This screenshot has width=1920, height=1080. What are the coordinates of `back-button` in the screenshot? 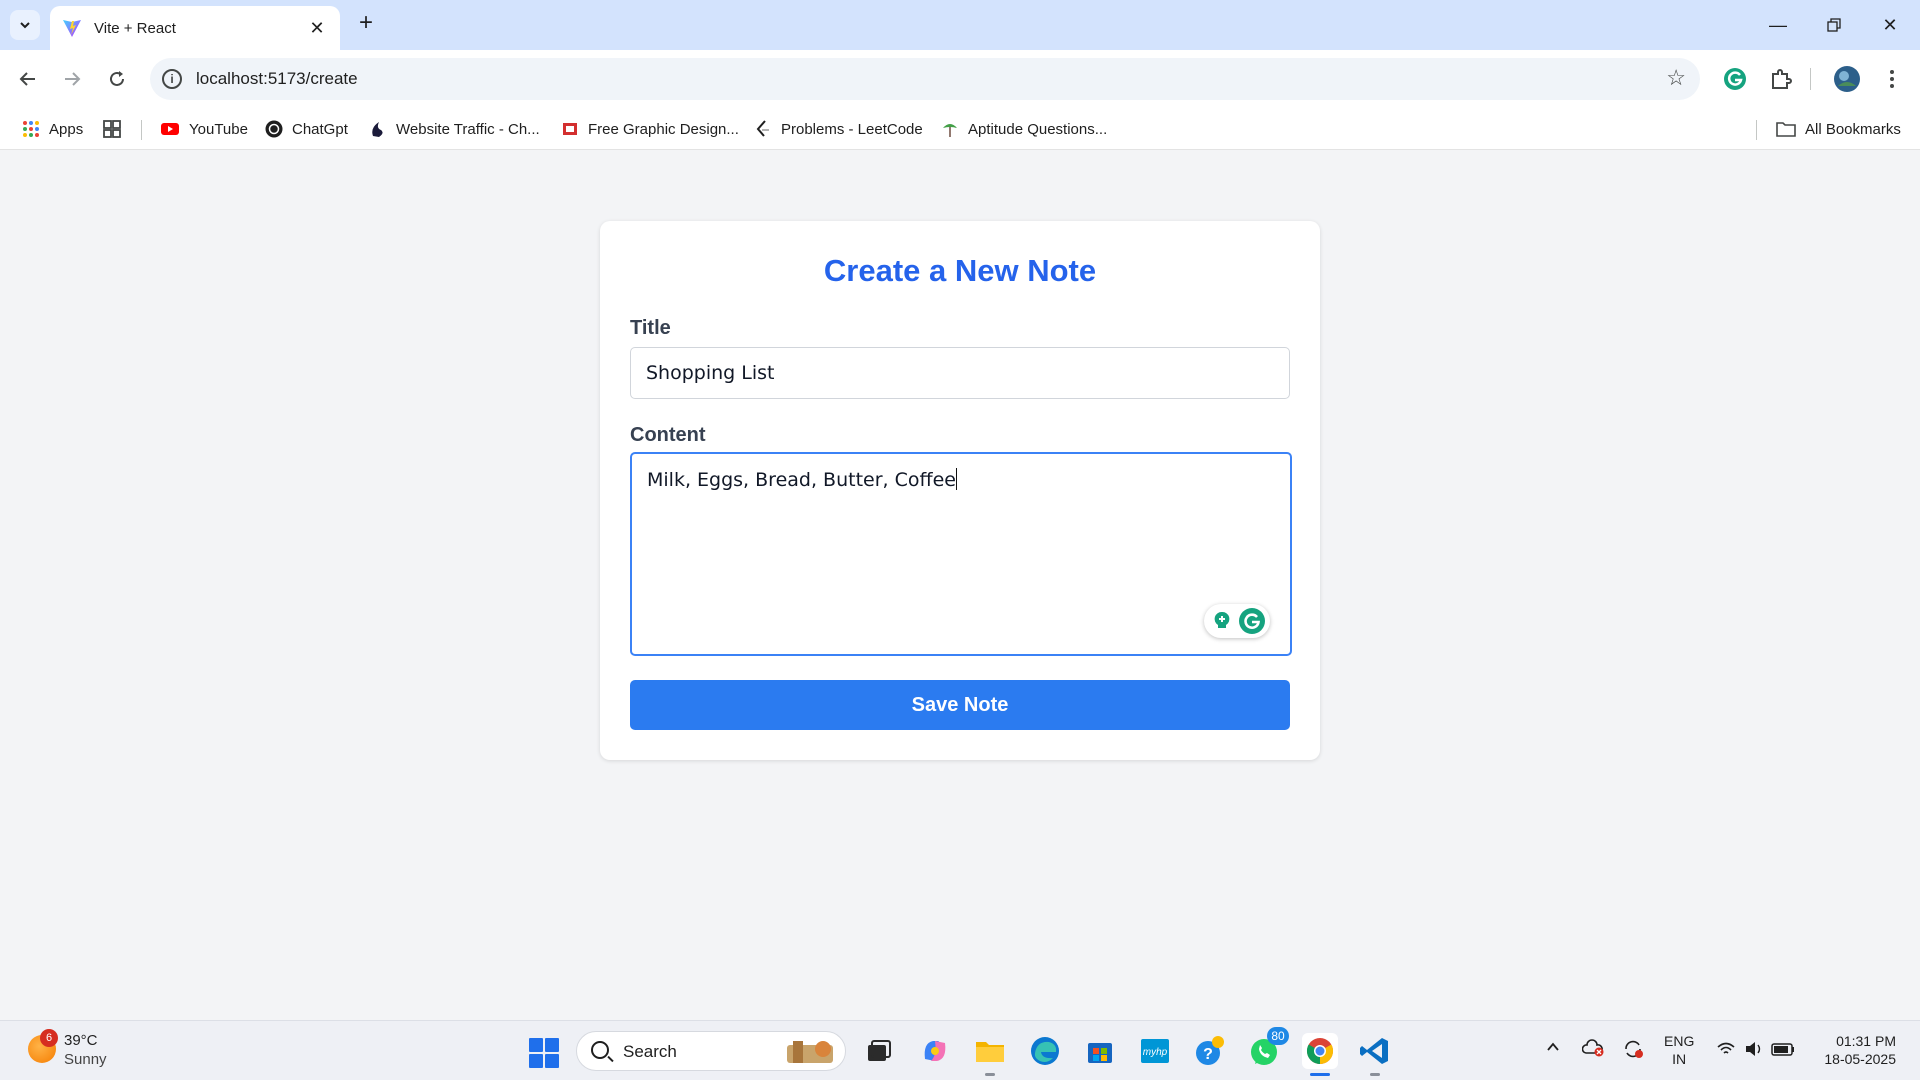 It's located at (28, 79).